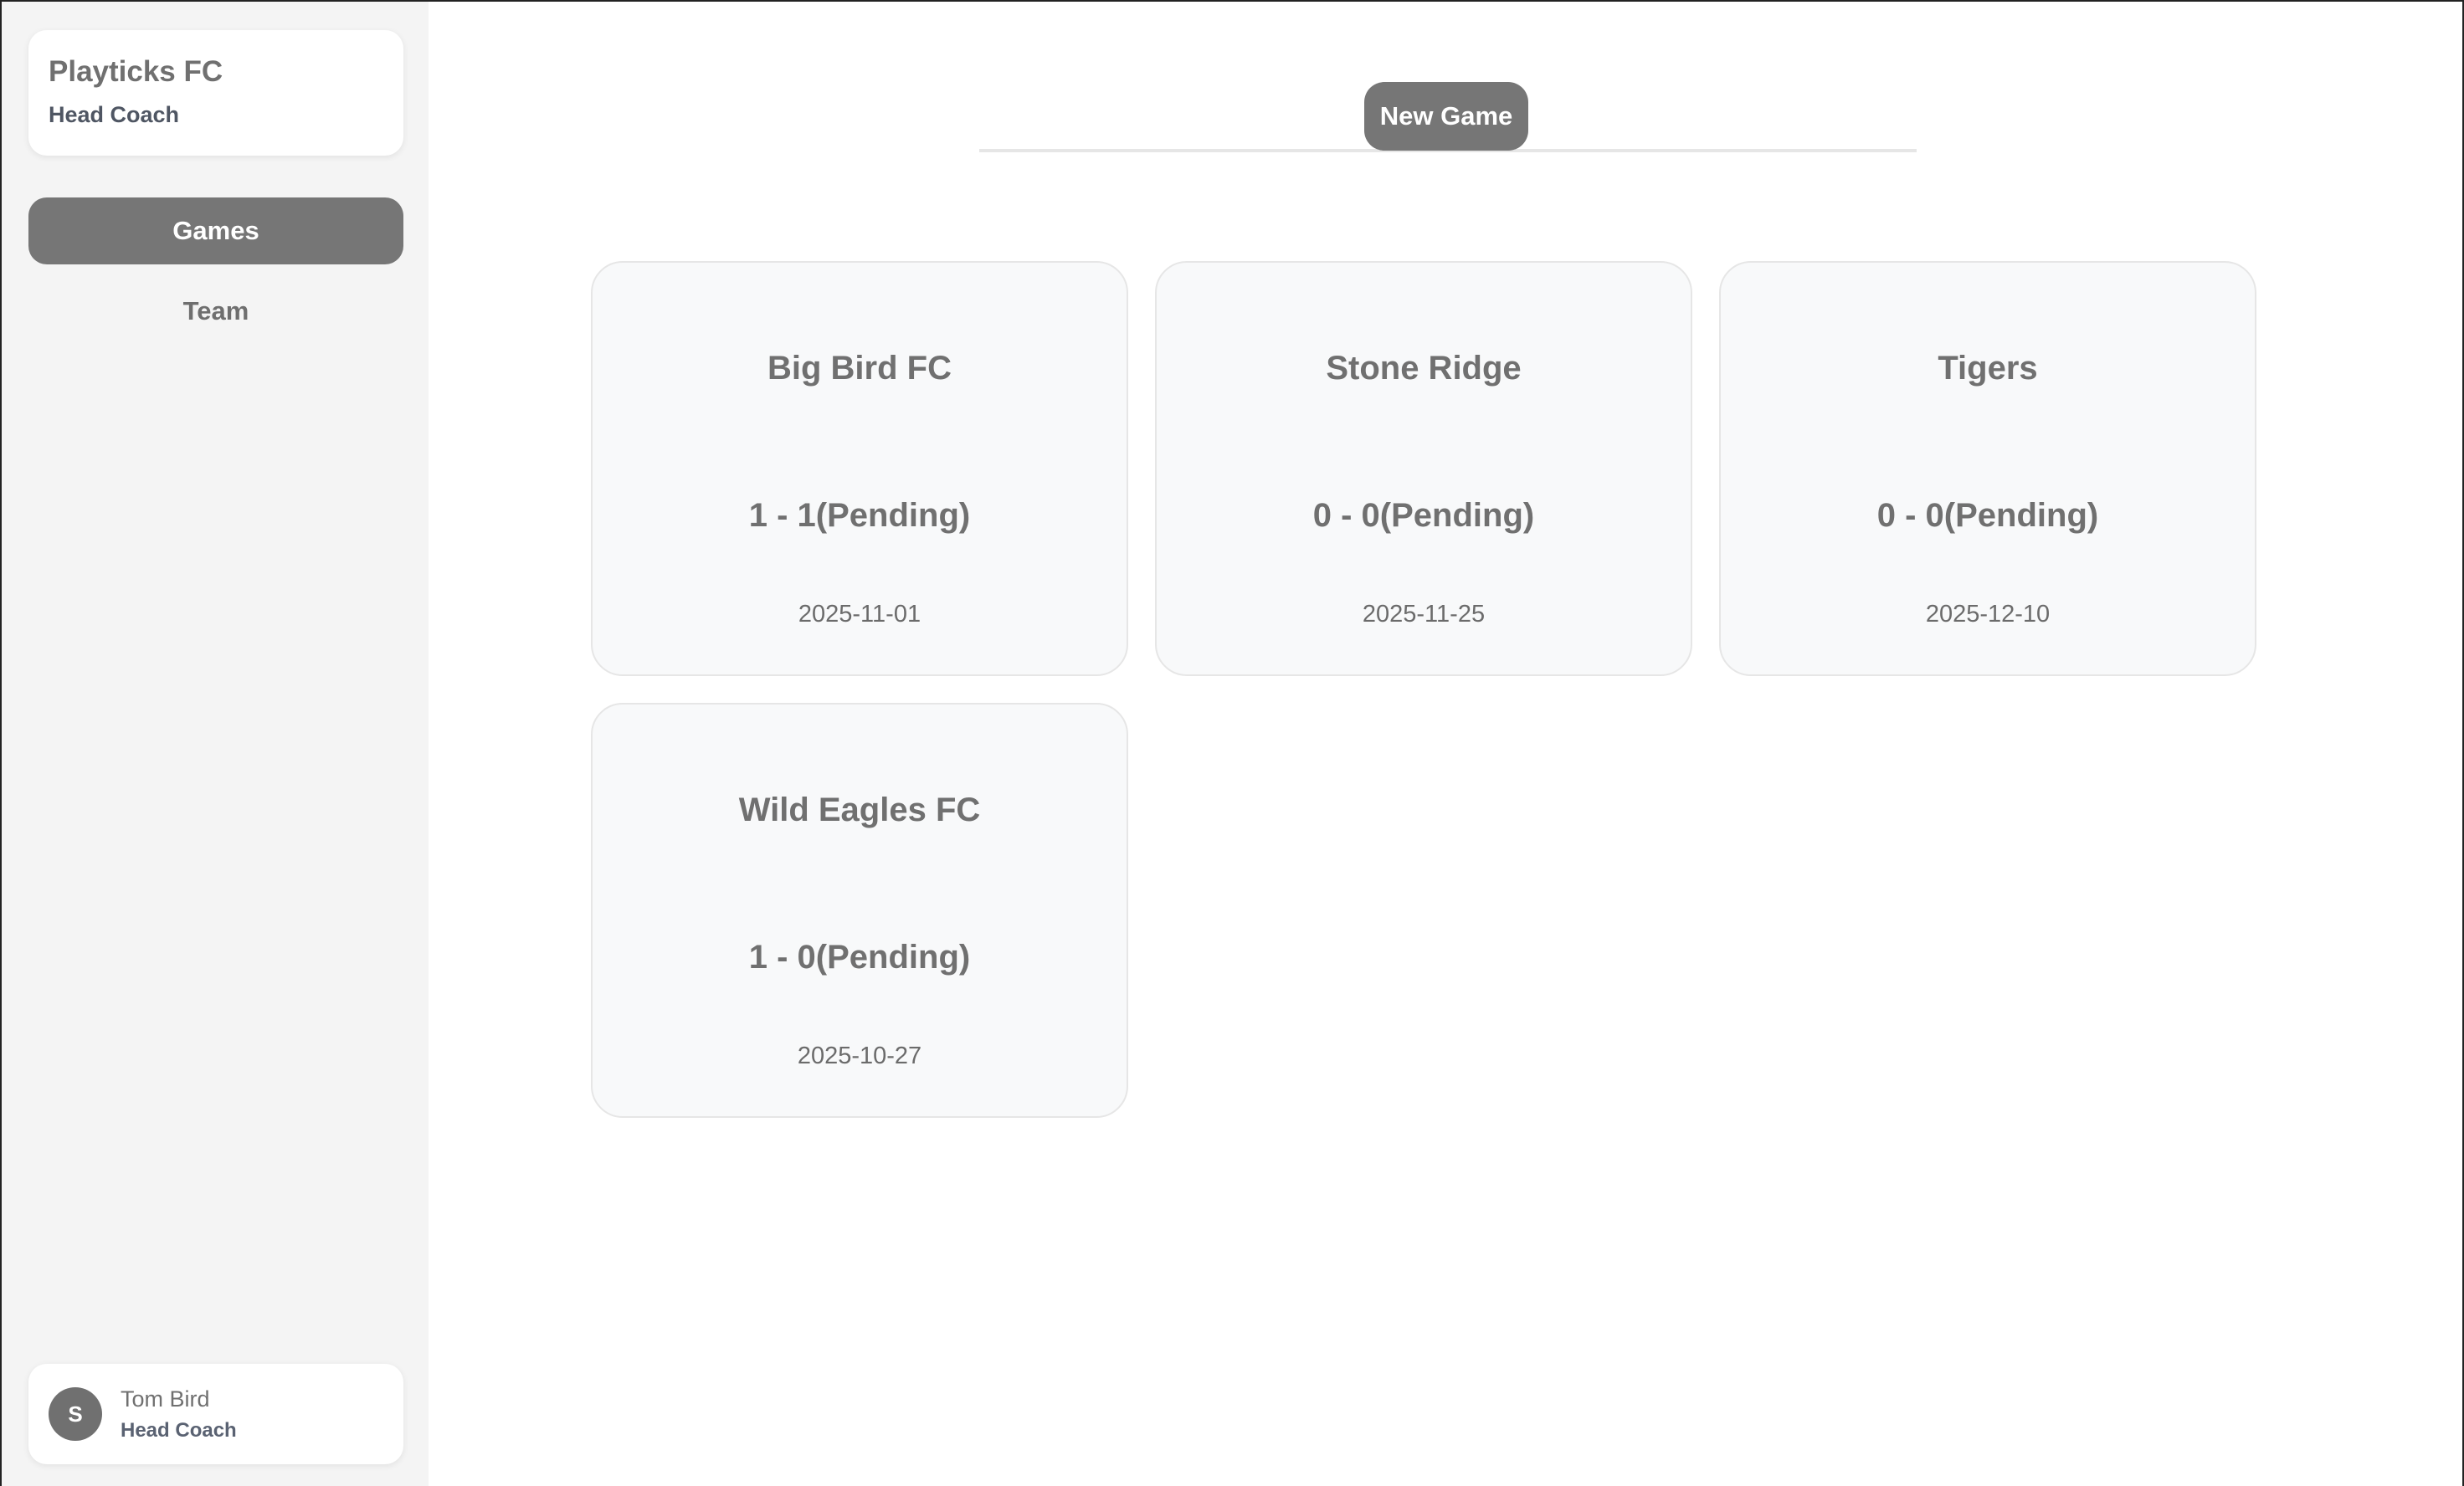  I want to click on game-opponent: Stone Ridge, so click(1424, 368).